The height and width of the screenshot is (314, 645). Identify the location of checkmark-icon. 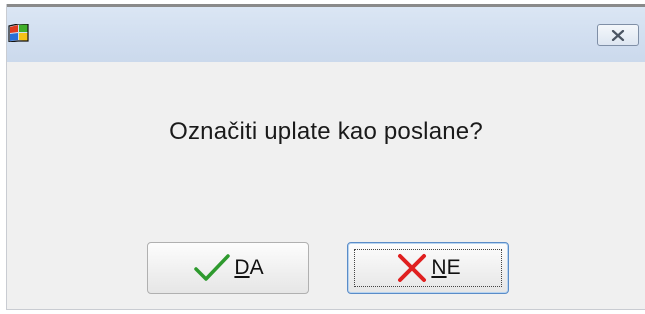
(212, 267).